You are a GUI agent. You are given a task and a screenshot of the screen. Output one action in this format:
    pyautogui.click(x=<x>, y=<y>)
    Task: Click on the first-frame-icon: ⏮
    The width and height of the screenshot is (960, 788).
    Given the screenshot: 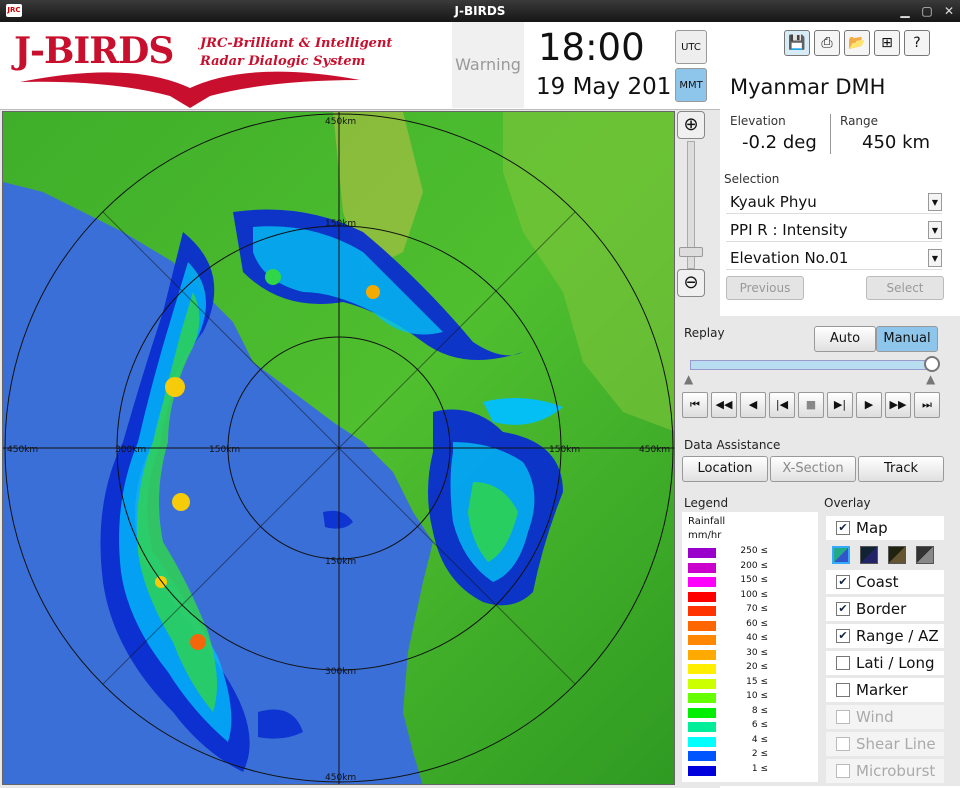 What is the action you would take?
    pyautogui.click(x=695, y=405)
    